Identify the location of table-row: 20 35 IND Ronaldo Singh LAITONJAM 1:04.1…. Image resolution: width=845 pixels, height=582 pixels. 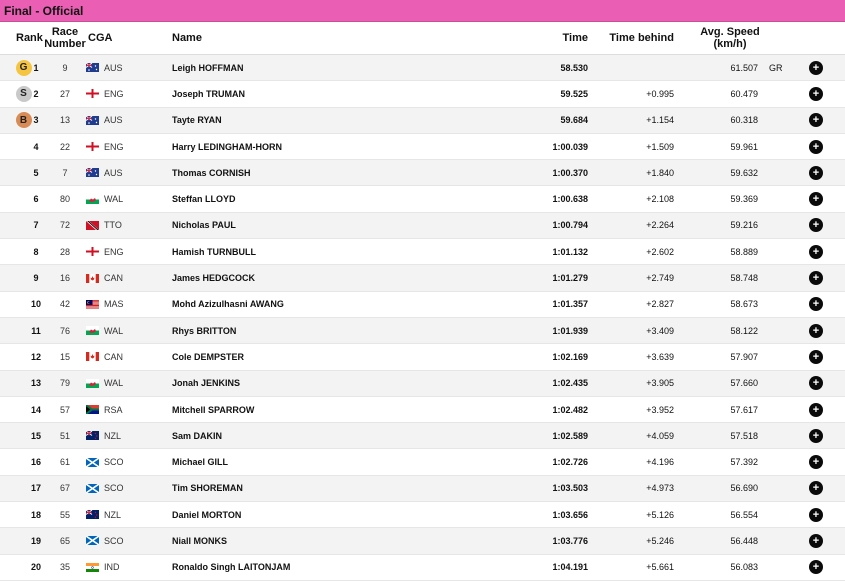
(422, 567).